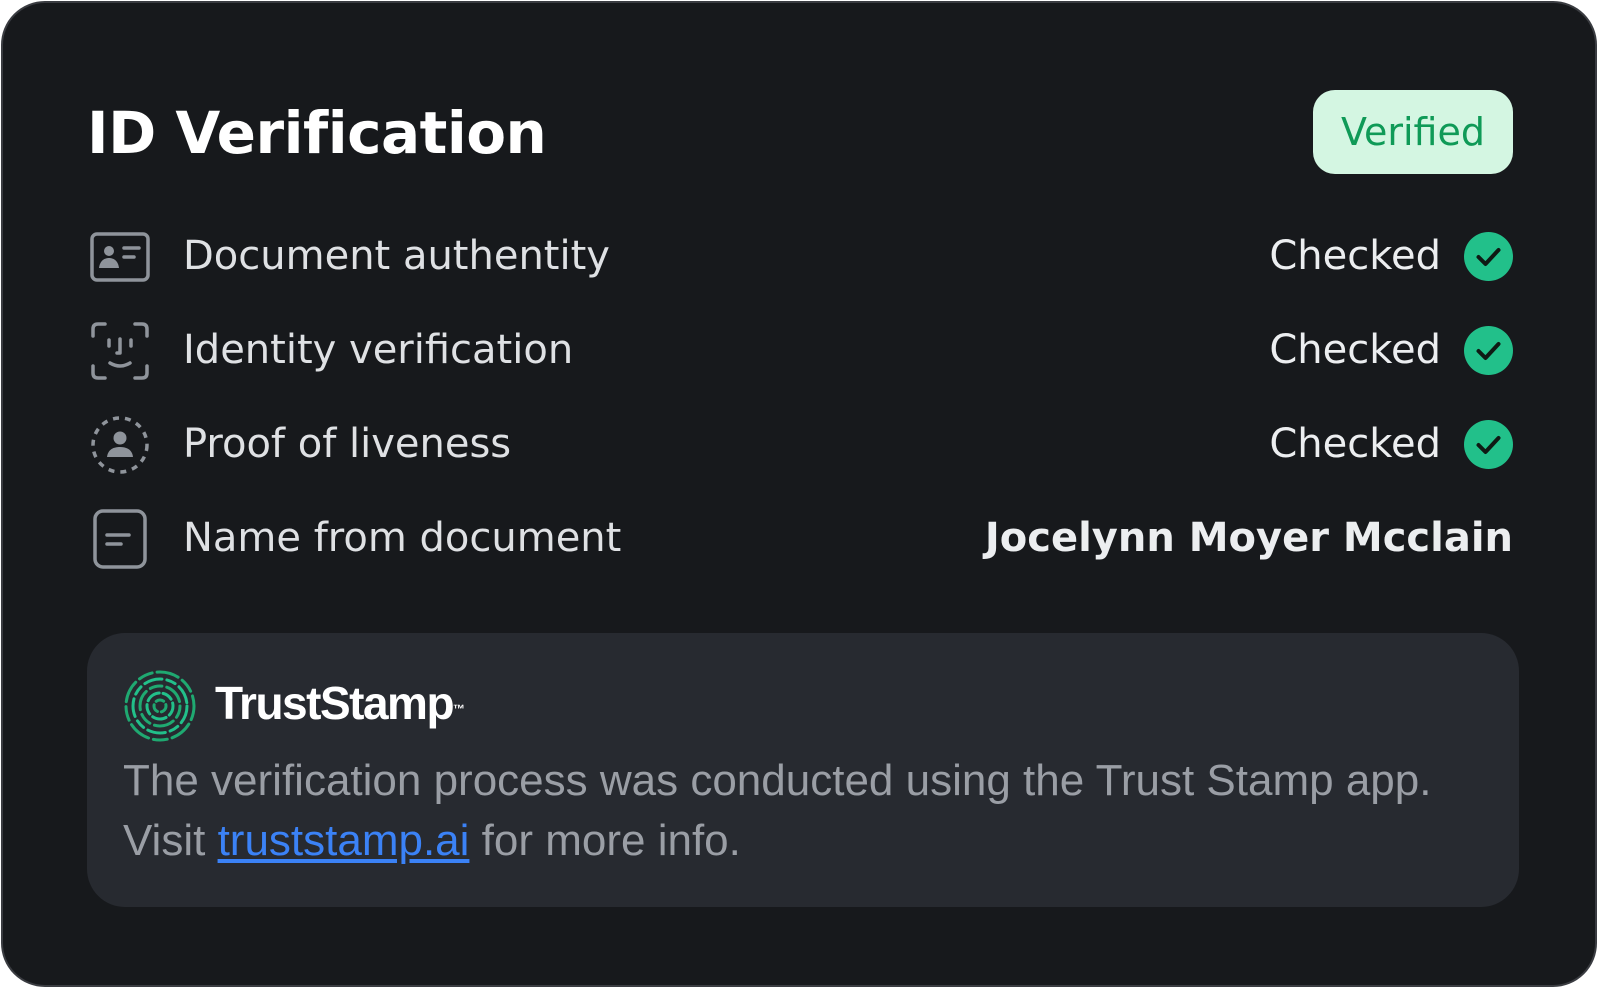 Image resolution: width=1602 pixels, height=990 pixels. What do you see at coordinates (347, 444) in the screenshot?
I see `check-label: Proof of liveness` at bounding box center [347, 444].